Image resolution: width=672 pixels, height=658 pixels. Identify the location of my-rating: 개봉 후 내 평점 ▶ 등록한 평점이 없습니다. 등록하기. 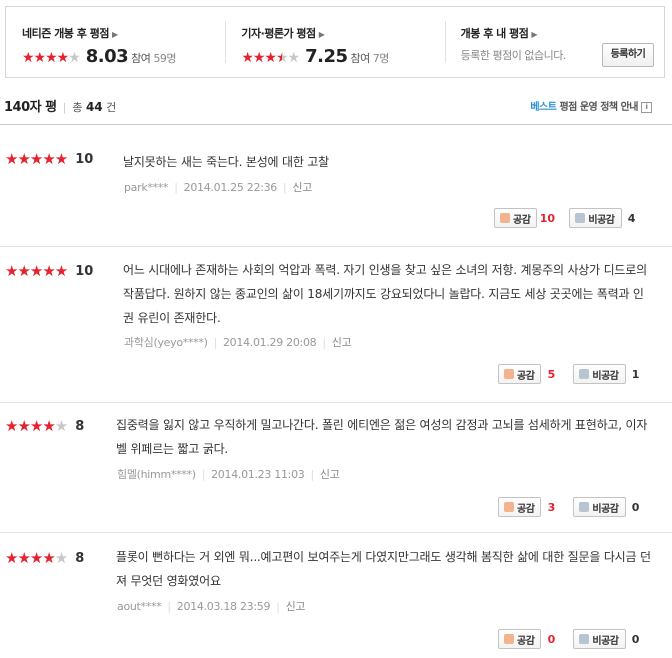
(554, 42).